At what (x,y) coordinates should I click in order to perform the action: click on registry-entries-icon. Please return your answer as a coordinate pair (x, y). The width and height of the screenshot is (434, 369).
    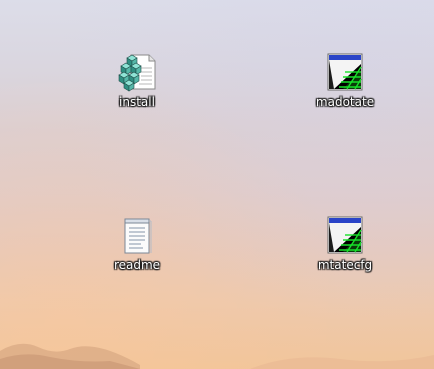
    Looking at the image, I should click on (137, 73).